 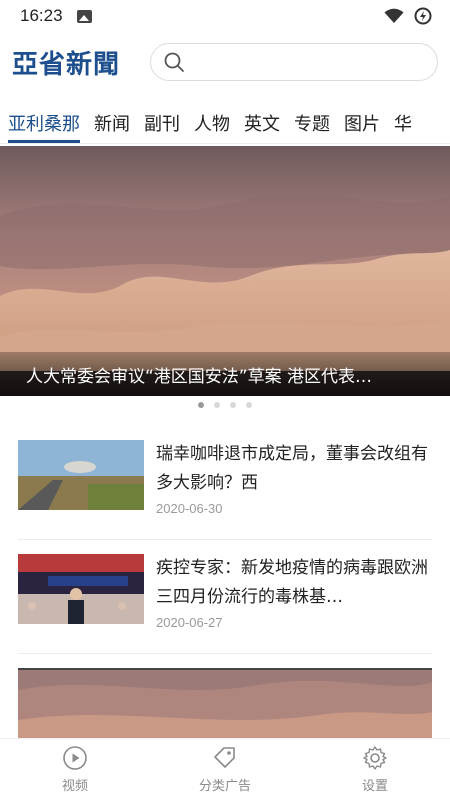 I want to click on search-input, so click(x=314, y=62).